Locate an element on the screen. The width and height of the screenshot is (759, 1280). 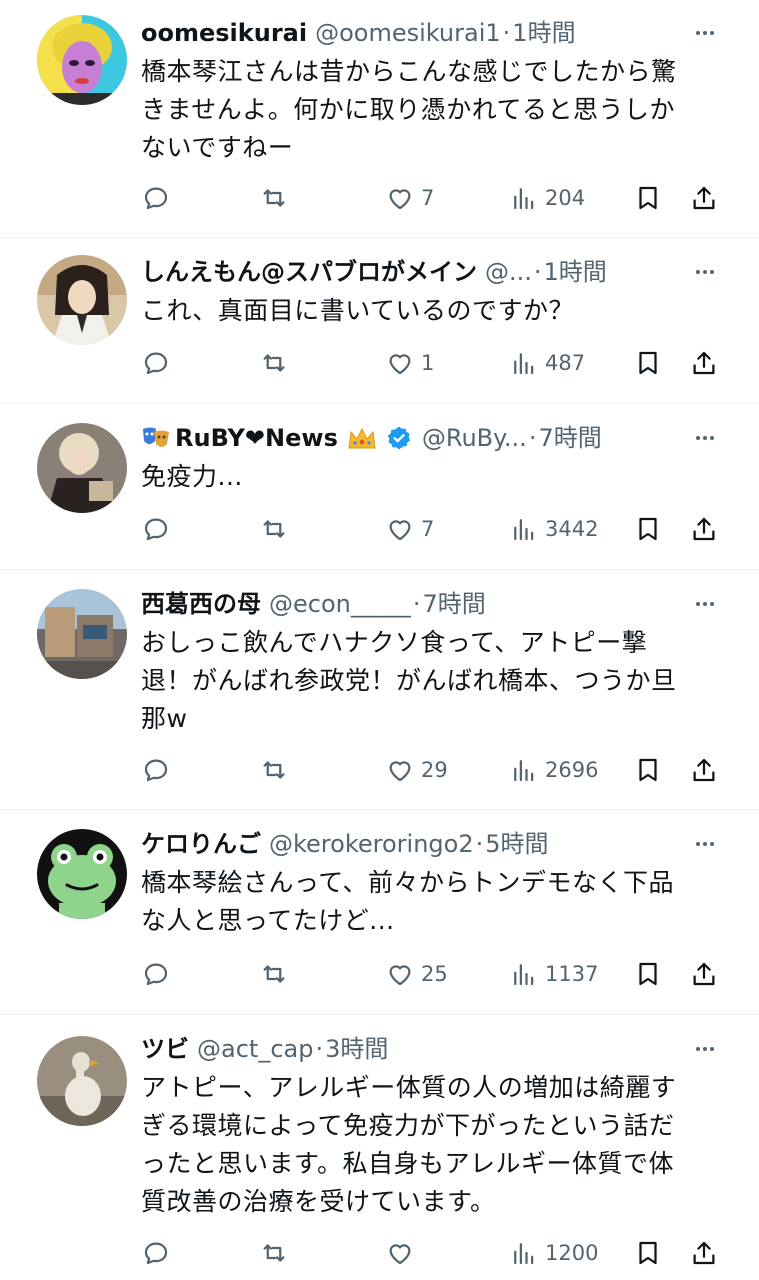
display-name: ツビ is located at coordinates (165, 1049).